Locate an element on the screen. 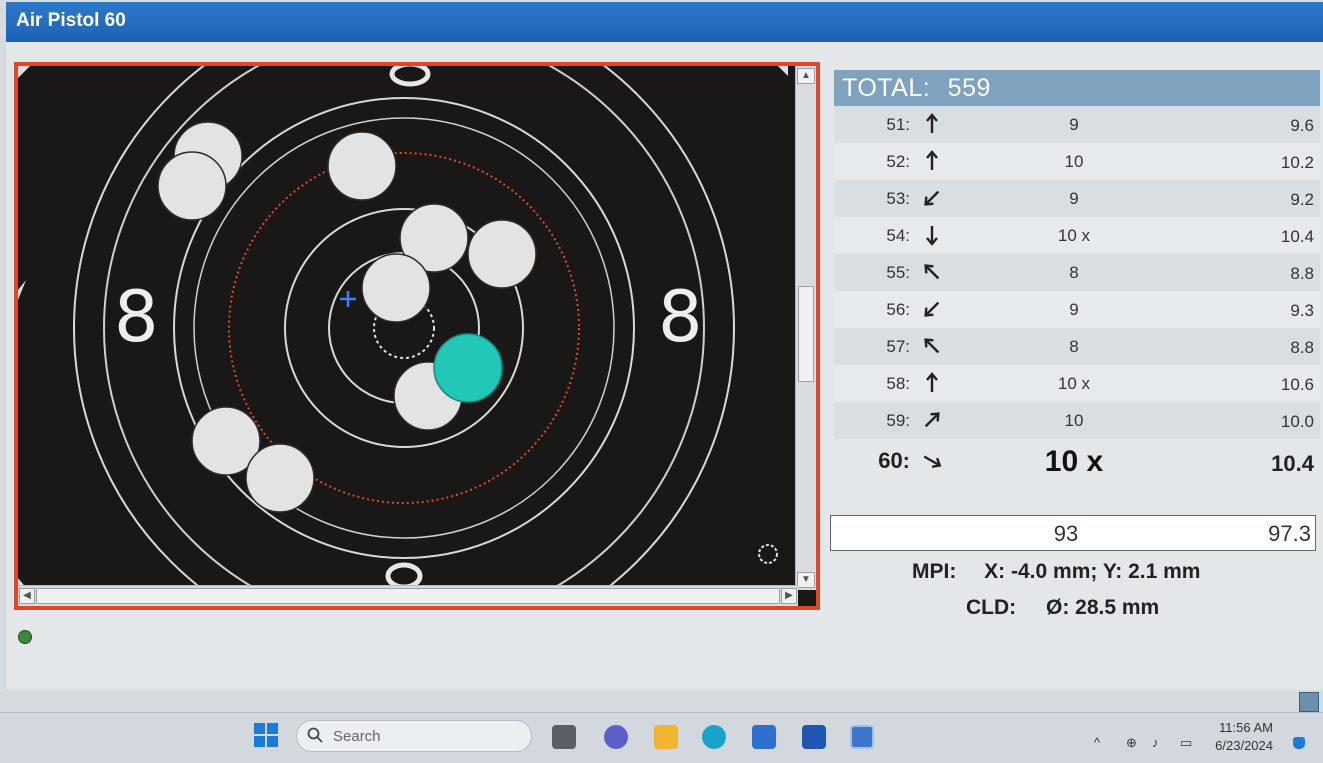  series-summary: 93 97.3 is located at coordinates (1073, 533).